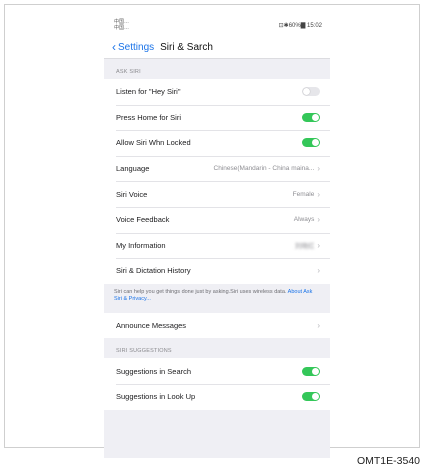 The height and width of the screenshot is (471, 424). I want to click on siri-voice-row: Siri Voice Female ›, so click(217, 194).